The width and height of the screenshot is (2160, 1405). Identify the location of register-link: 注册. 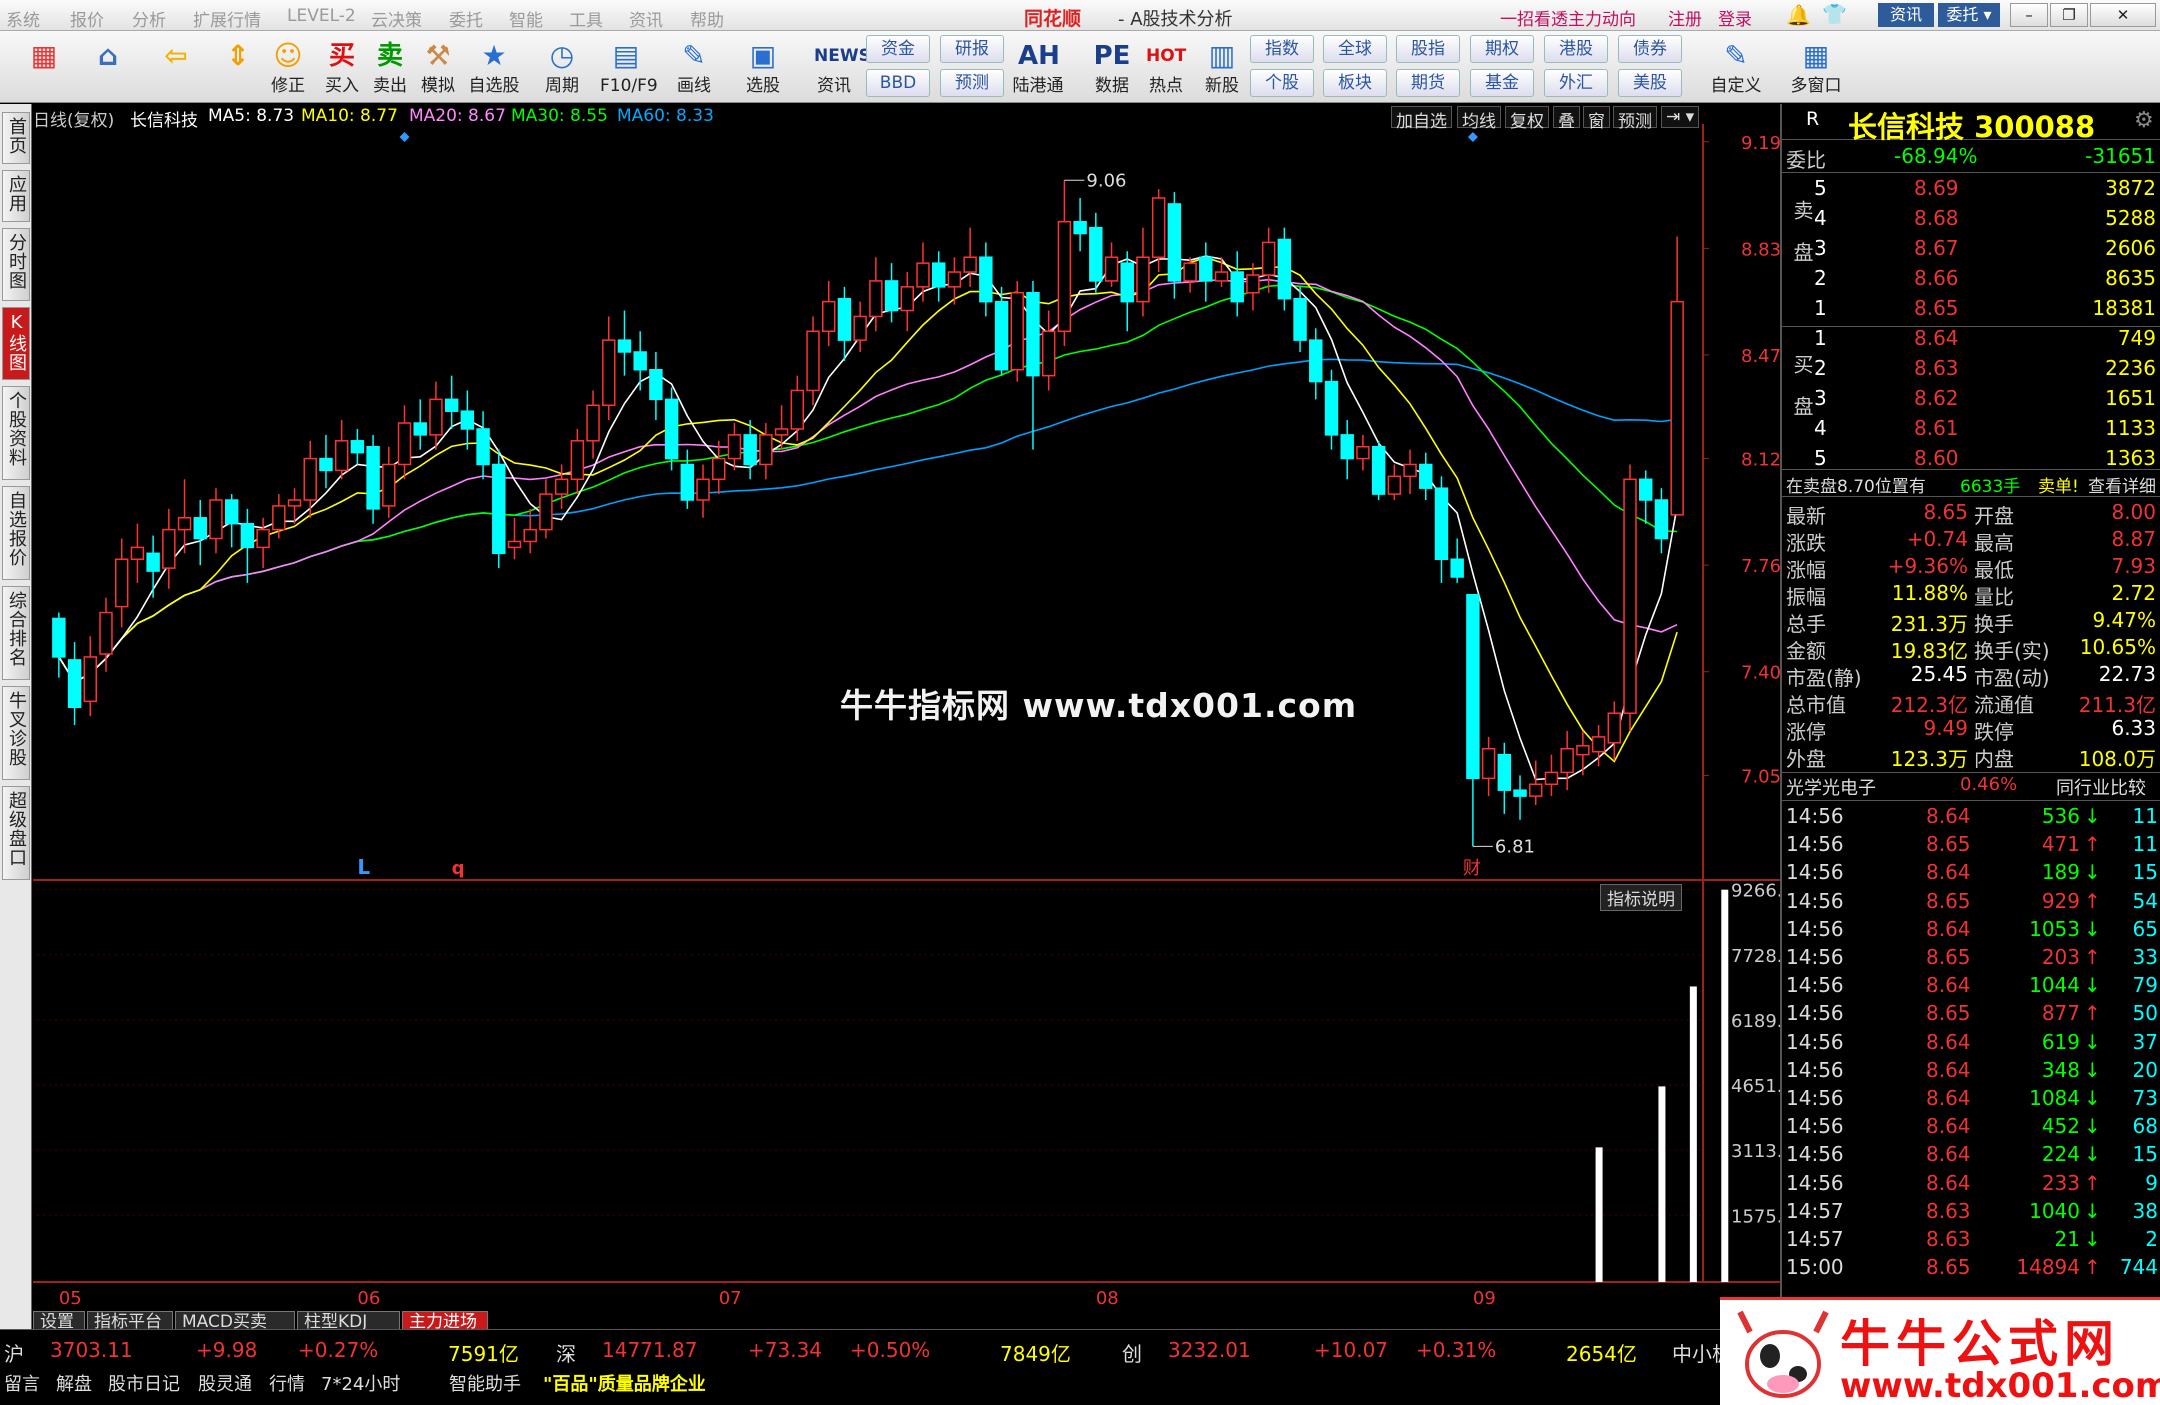
(1685, 17).